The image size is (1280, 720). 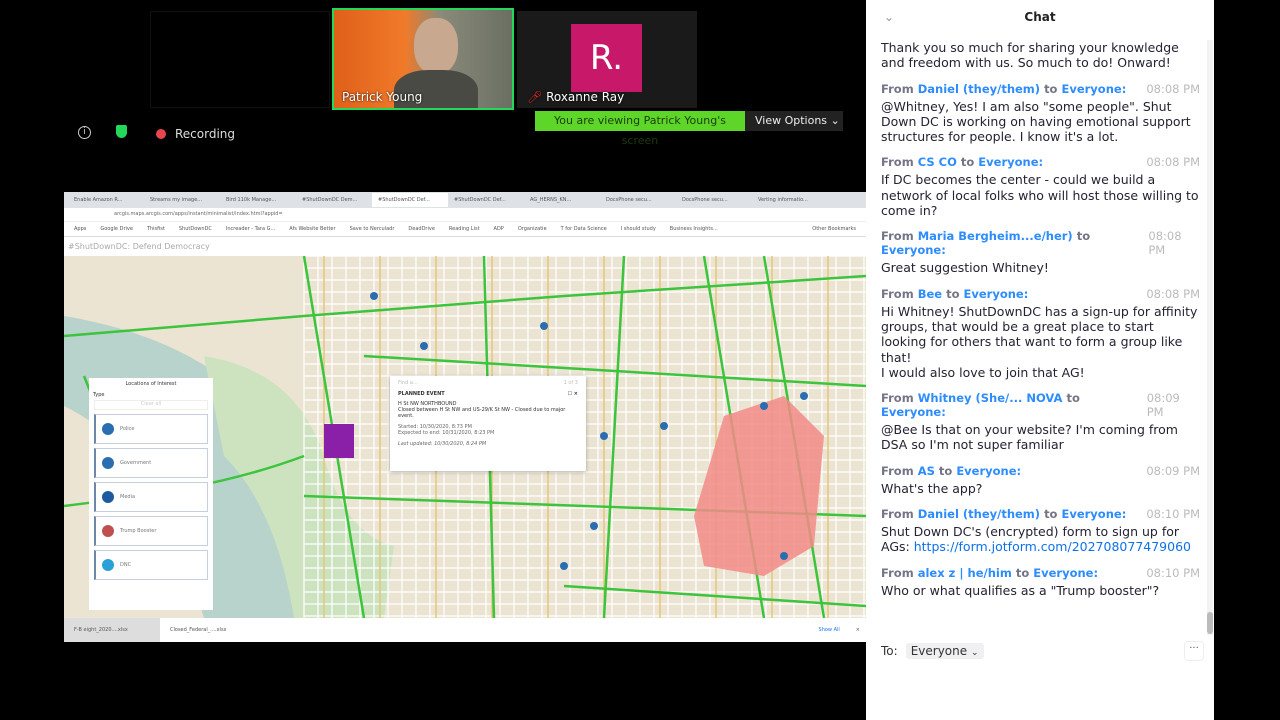 I want to click on message-body: What's the app?, so click(x=932, y=488).